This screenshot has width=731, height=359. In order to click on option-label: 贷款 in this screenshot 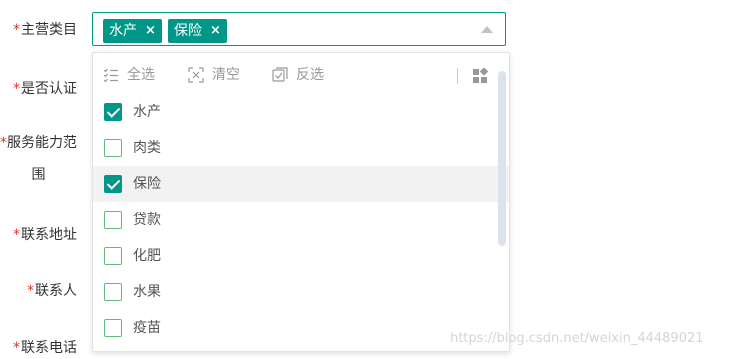, I will do `click(147, 220)`.